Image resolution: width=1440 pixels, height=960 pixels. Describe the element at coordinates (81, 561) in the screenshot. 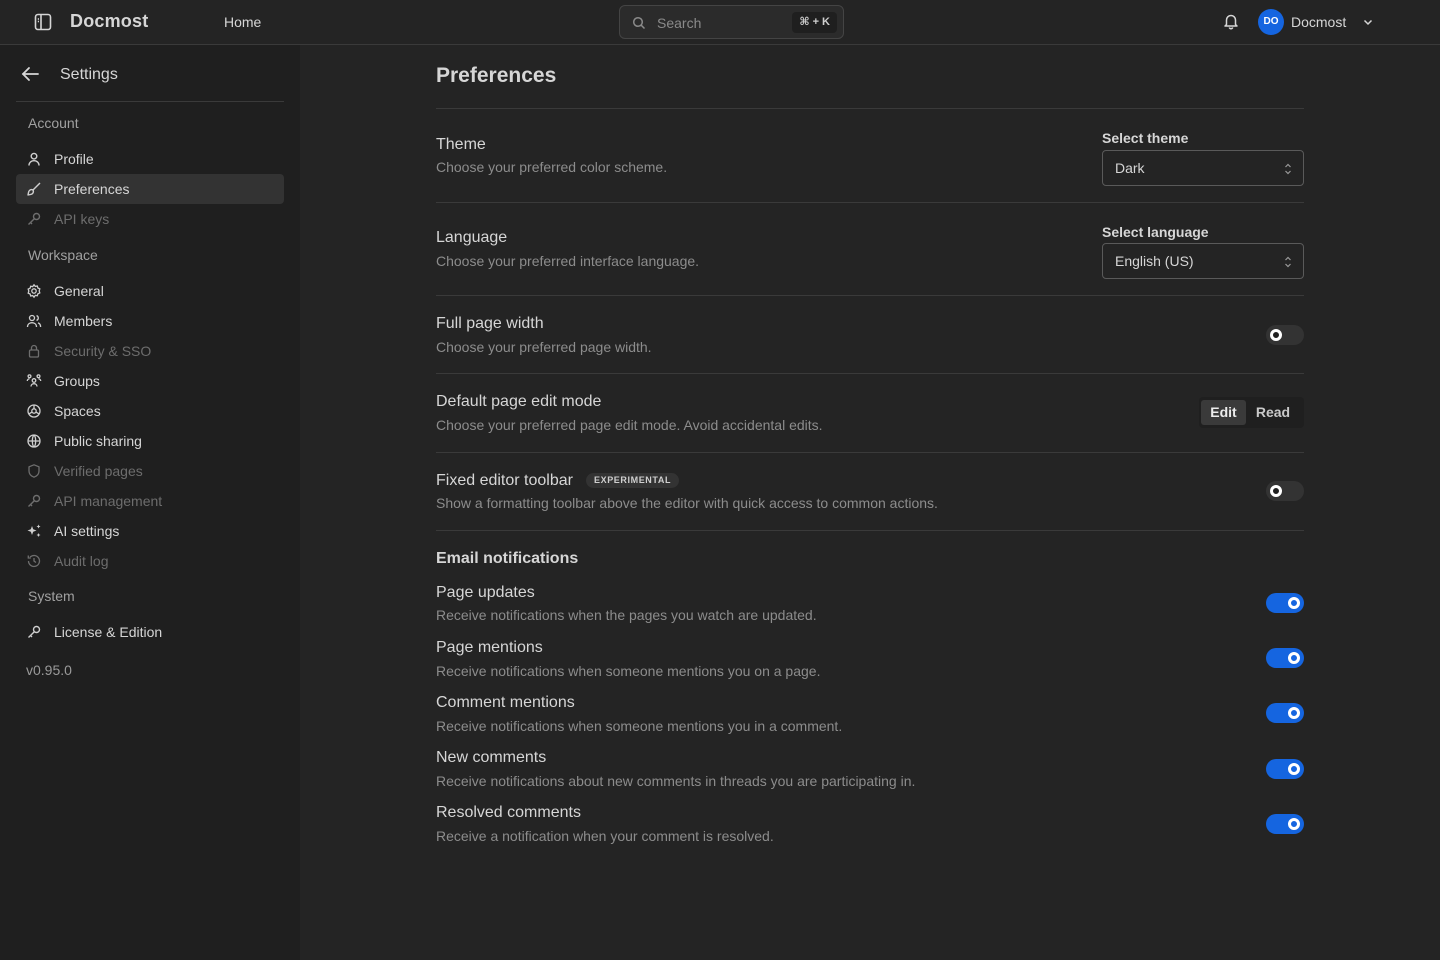

I see `sidebar-item-label: Audit log` at that location.